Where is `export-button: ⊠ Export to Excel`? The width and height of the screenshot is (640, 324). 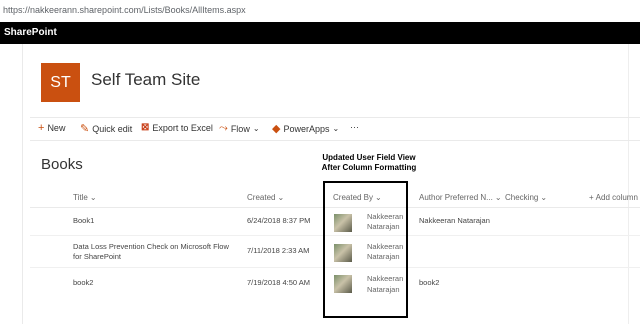
export-button: ⊠ Export to Excel is located at coordinates (177, 127).